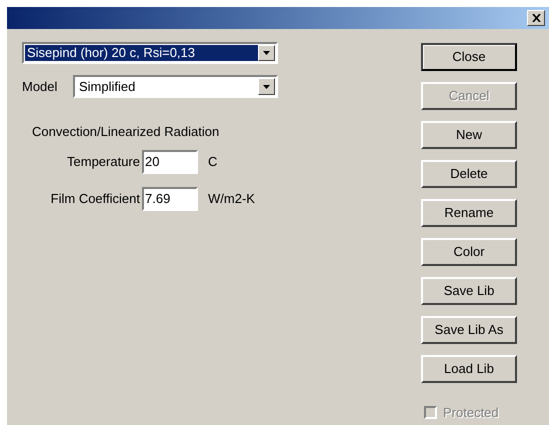  I want to click on field-label: Temperature, so click(103, 161).